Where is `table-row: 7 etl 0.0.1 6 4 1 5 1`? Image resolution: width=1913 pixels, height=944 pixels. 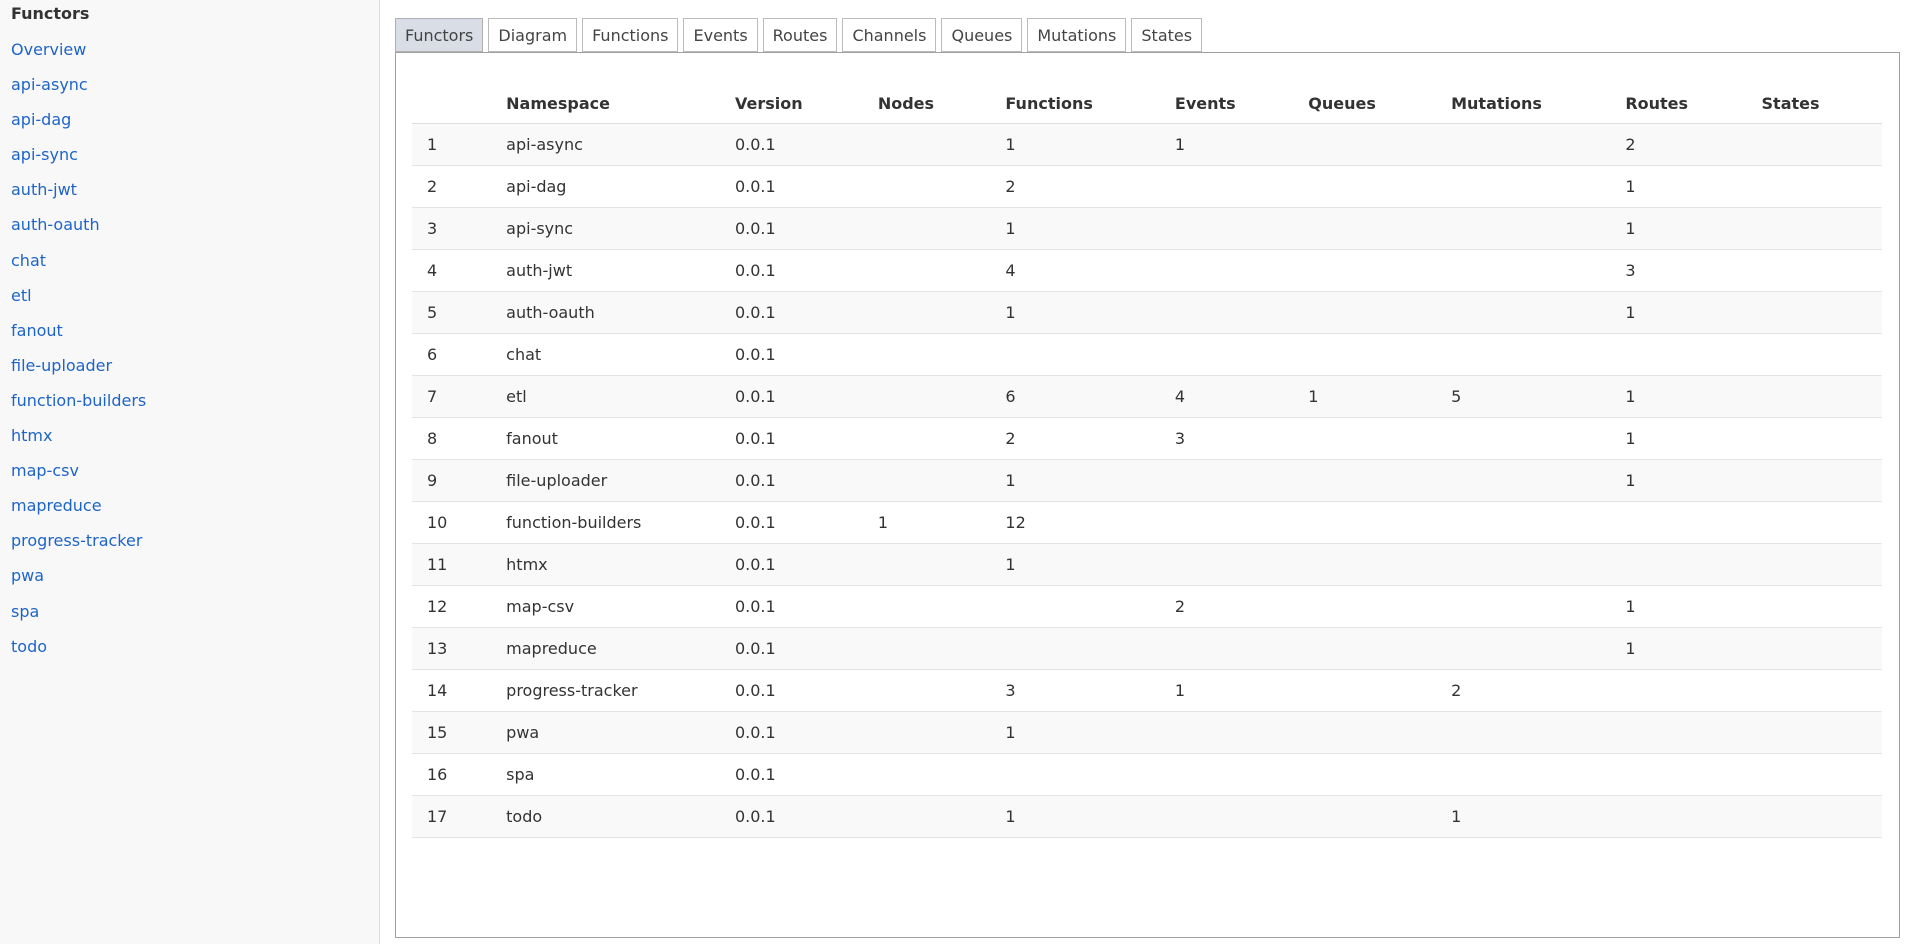
table-row: 7 etl 0.0.1 6 4 1 5 1 is located at coordinates (1147, 396).